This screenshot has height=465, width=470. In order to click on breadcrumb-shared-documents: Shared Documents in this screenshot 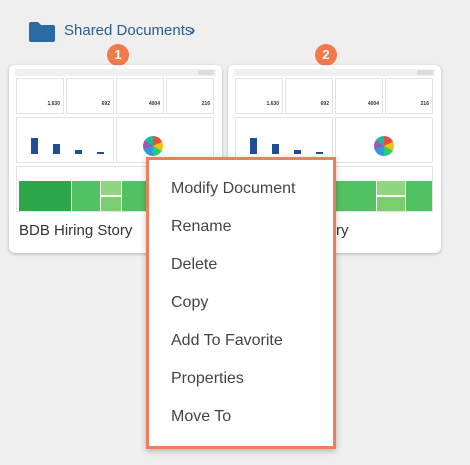, I will do `click(128, 30)`.